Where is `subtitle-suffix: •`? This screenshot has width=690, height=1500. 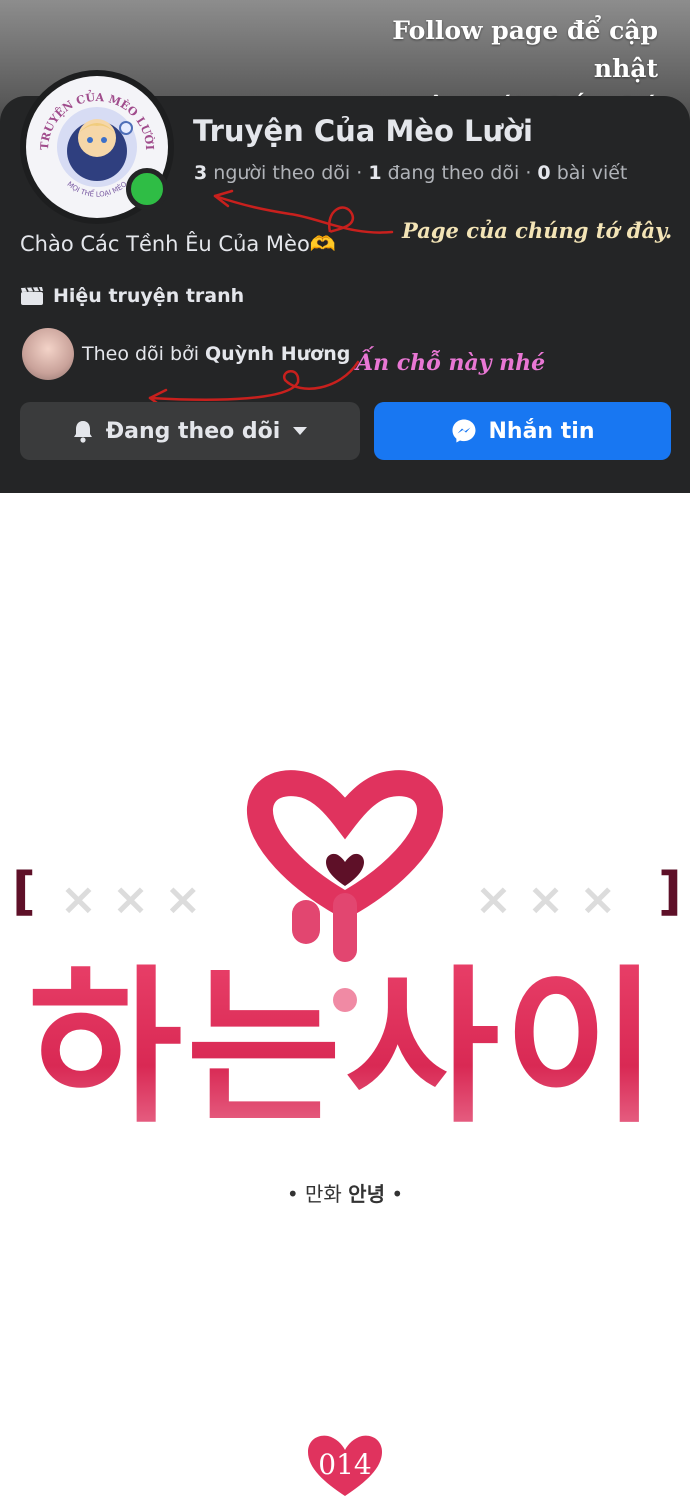
subtitle-suffix: • is located at coordinates (397, 1194).